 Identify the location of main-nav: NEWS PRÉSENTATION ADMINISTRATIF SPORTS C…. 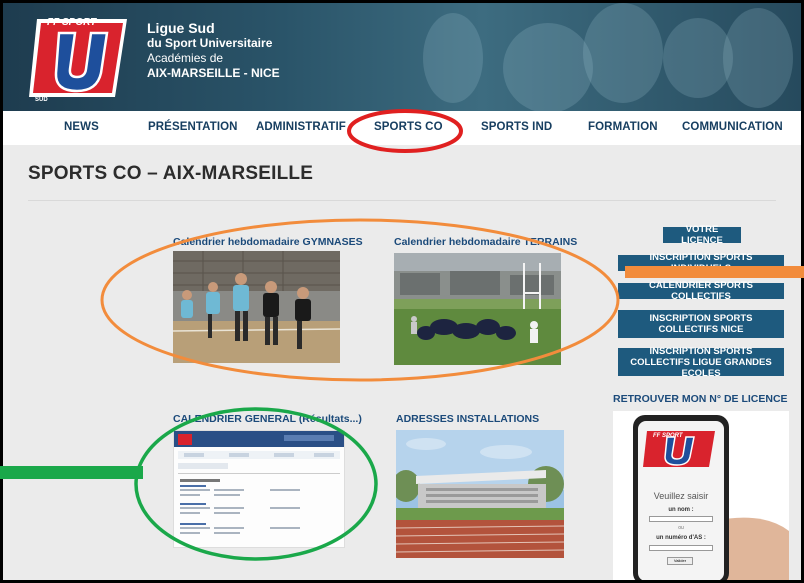
(402, 128).